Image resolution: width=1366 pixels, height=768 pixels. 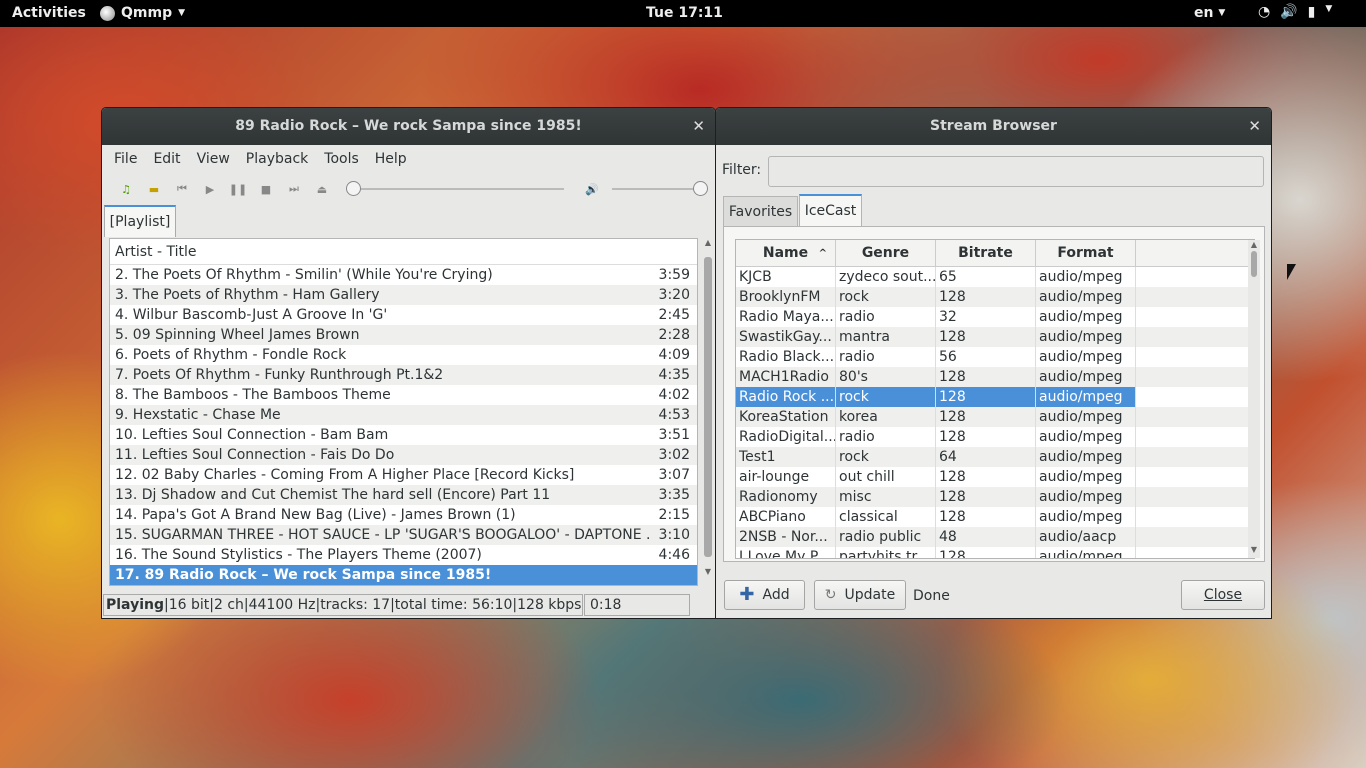 What do you see at coordinates (213, 159) in the screenshot?
I see `menu-view: View` at bounding box center [213, 159].